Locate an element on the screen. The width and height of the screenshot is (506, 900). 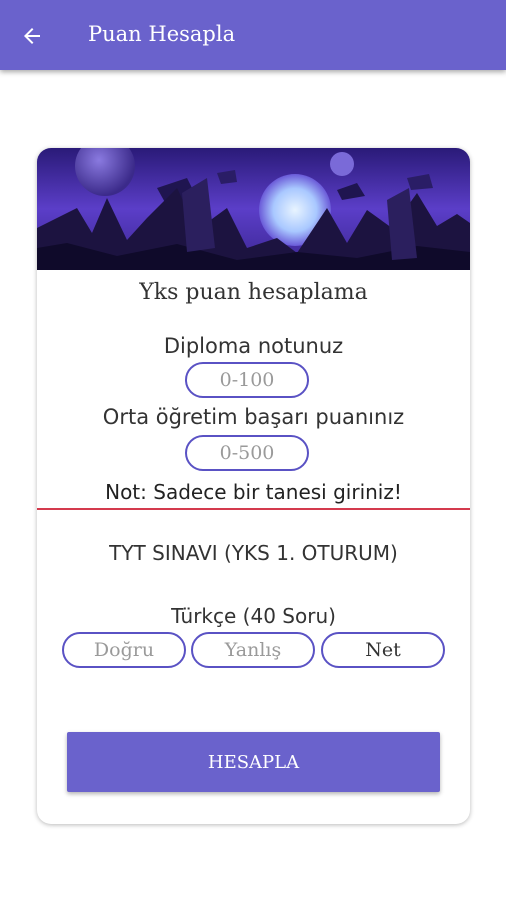
calculate-button: HESAPLA is located at coordinates (253, 762).